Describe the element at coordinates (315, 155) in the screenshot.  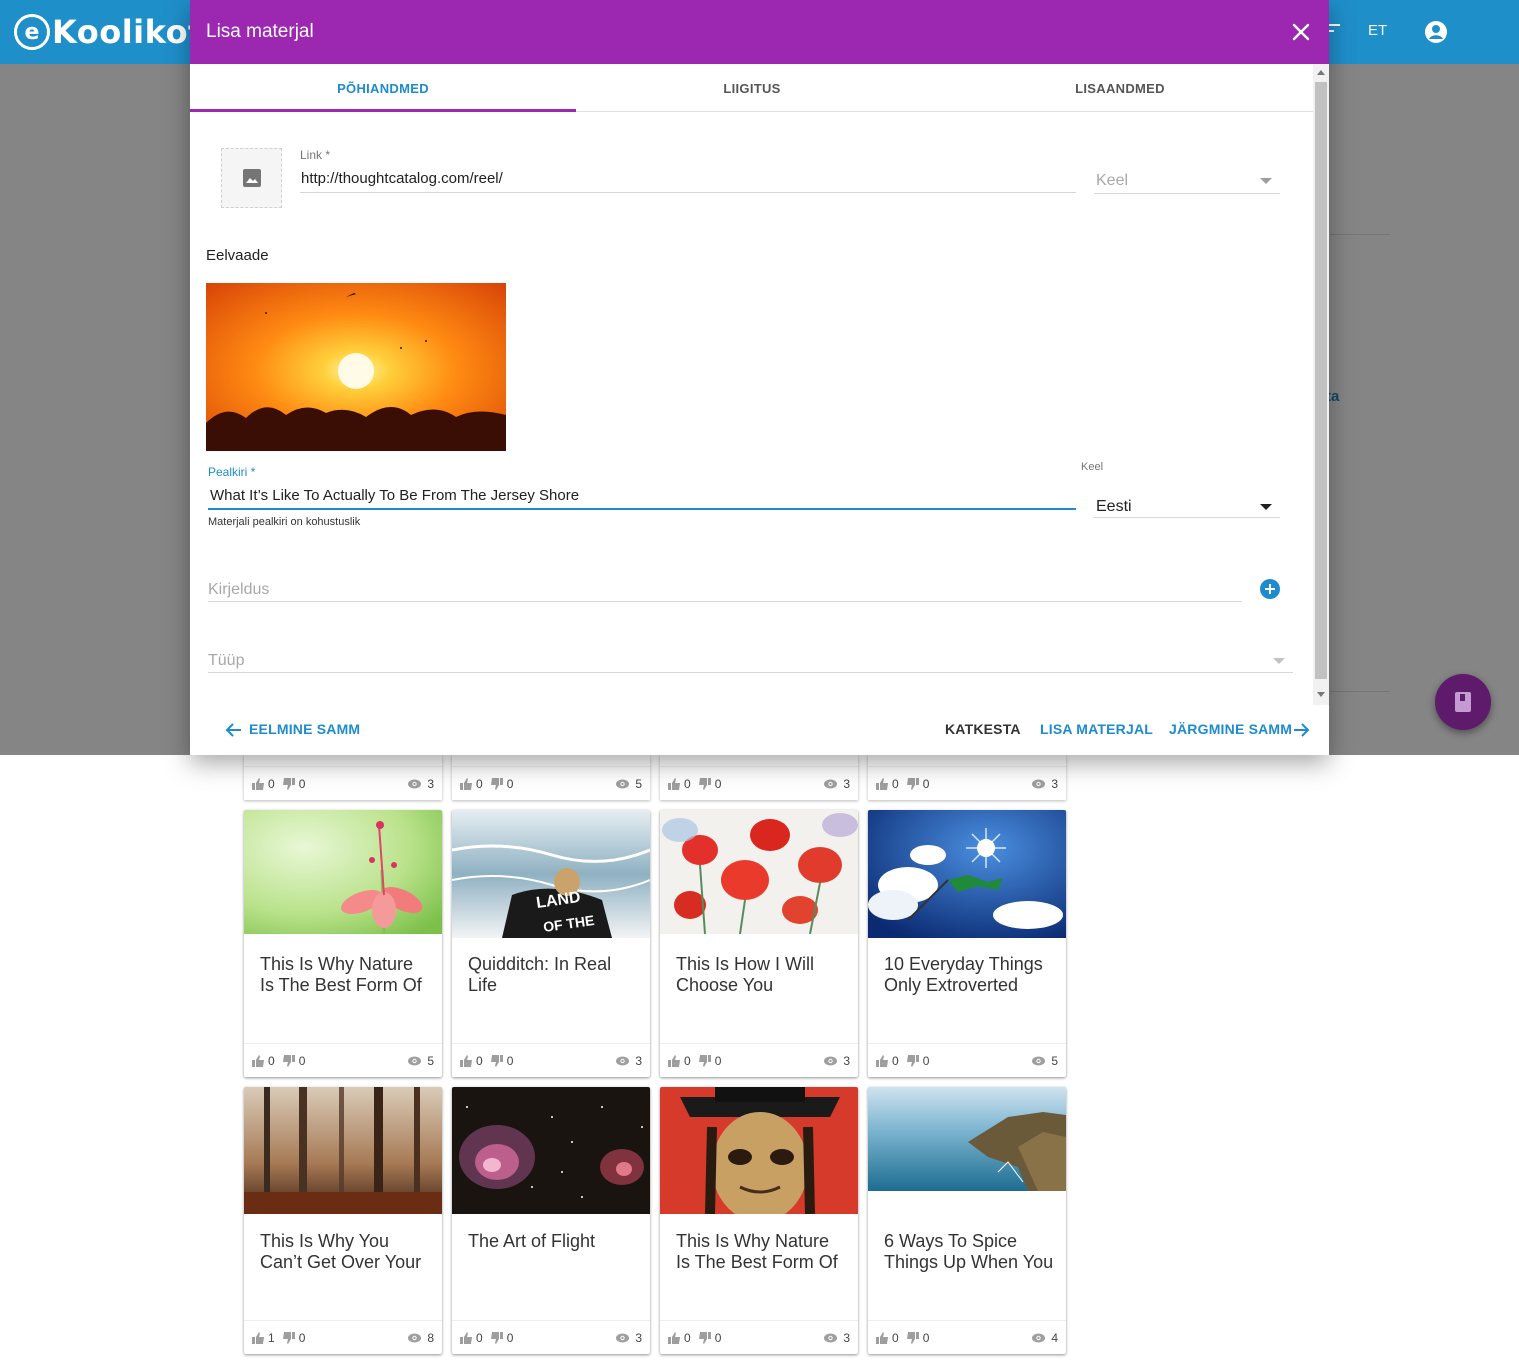
I see `link-label: Link *` at that location.